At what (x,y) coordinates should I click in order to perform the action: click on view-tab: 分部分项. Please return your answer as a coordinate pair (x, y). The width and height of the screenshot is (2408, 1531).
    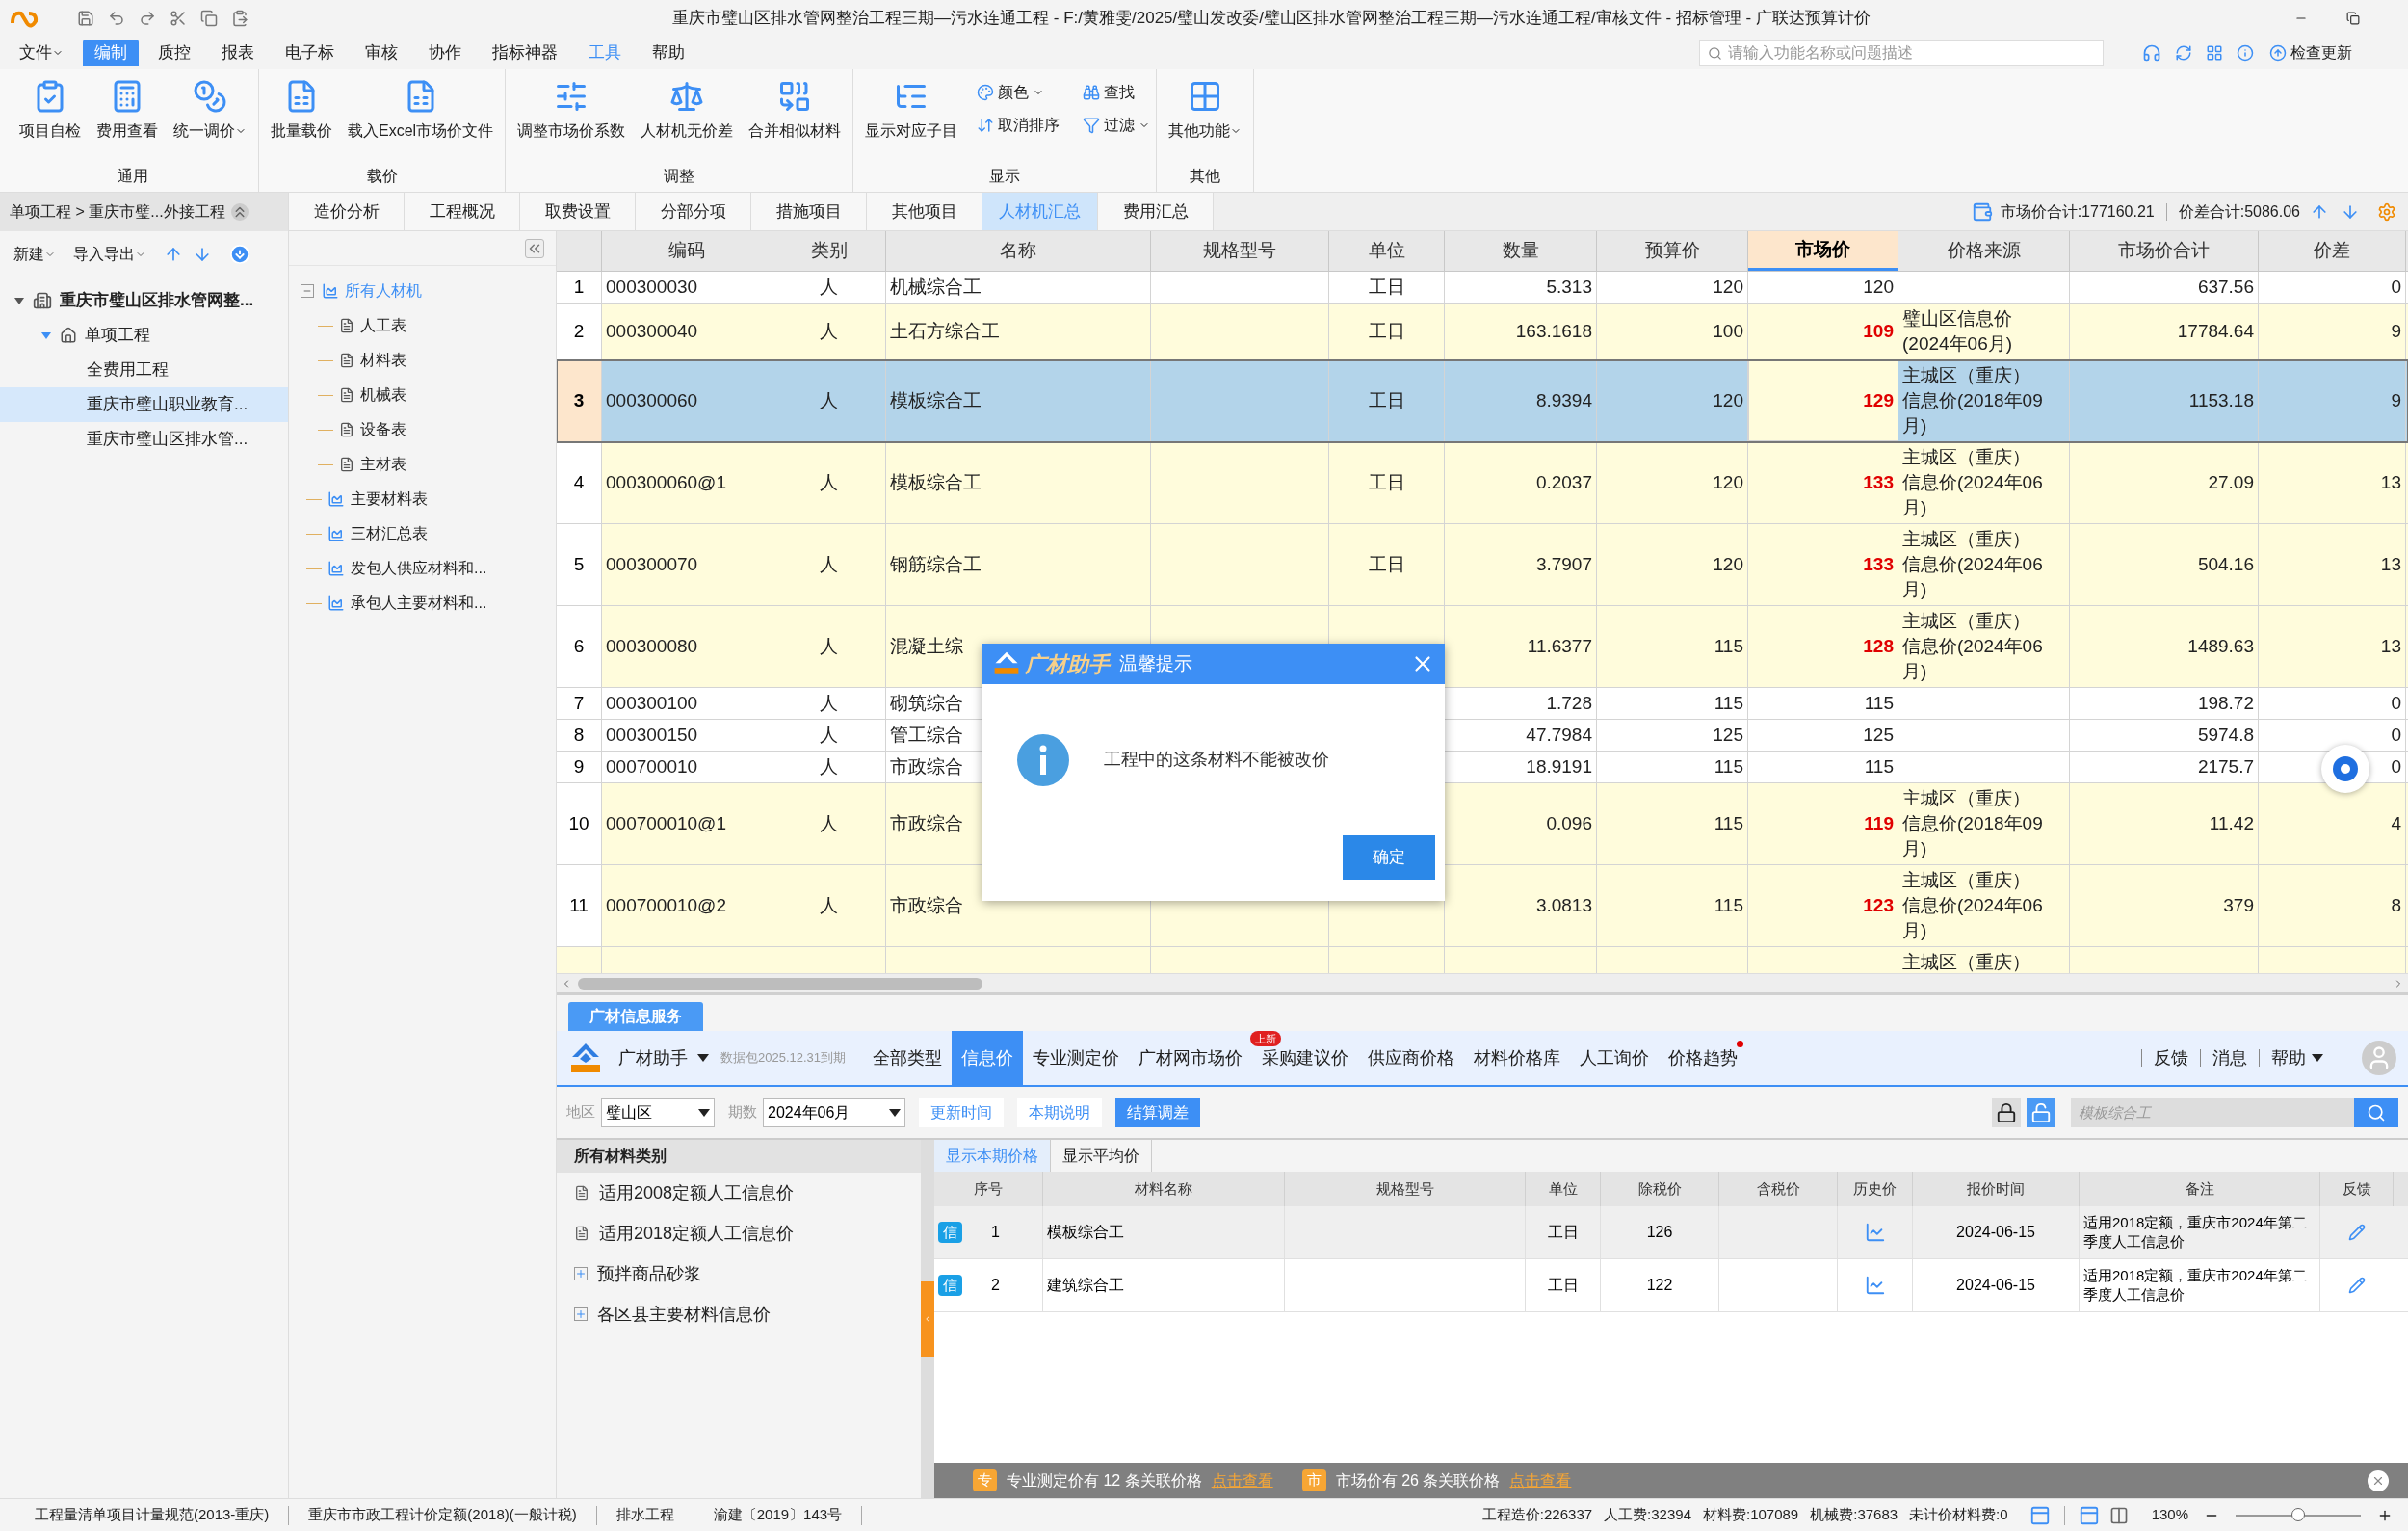
    Looking at the image, I should click on (693, 211).